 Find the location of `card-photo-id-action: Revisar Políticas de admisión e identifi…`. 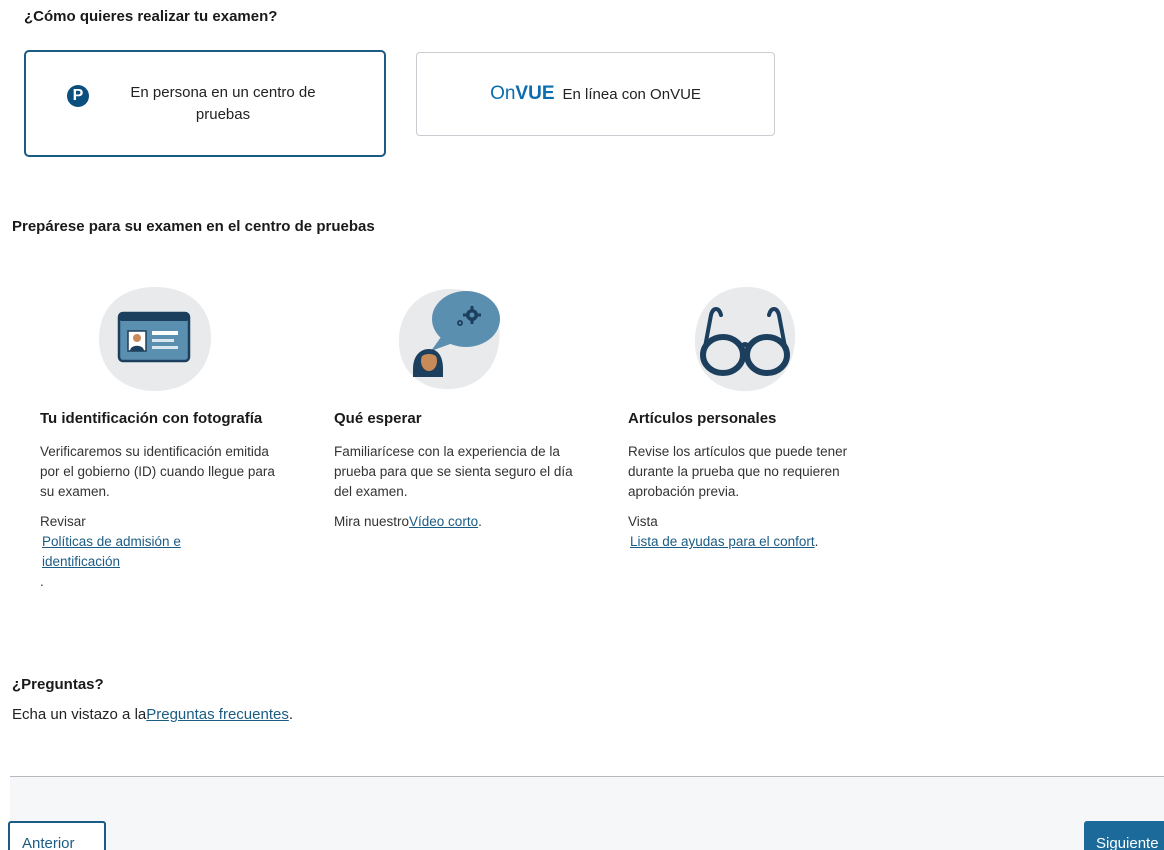

card-photo-id-action: Revisar Políticas de admisión e identifi… is located at coordinates (160, 552).